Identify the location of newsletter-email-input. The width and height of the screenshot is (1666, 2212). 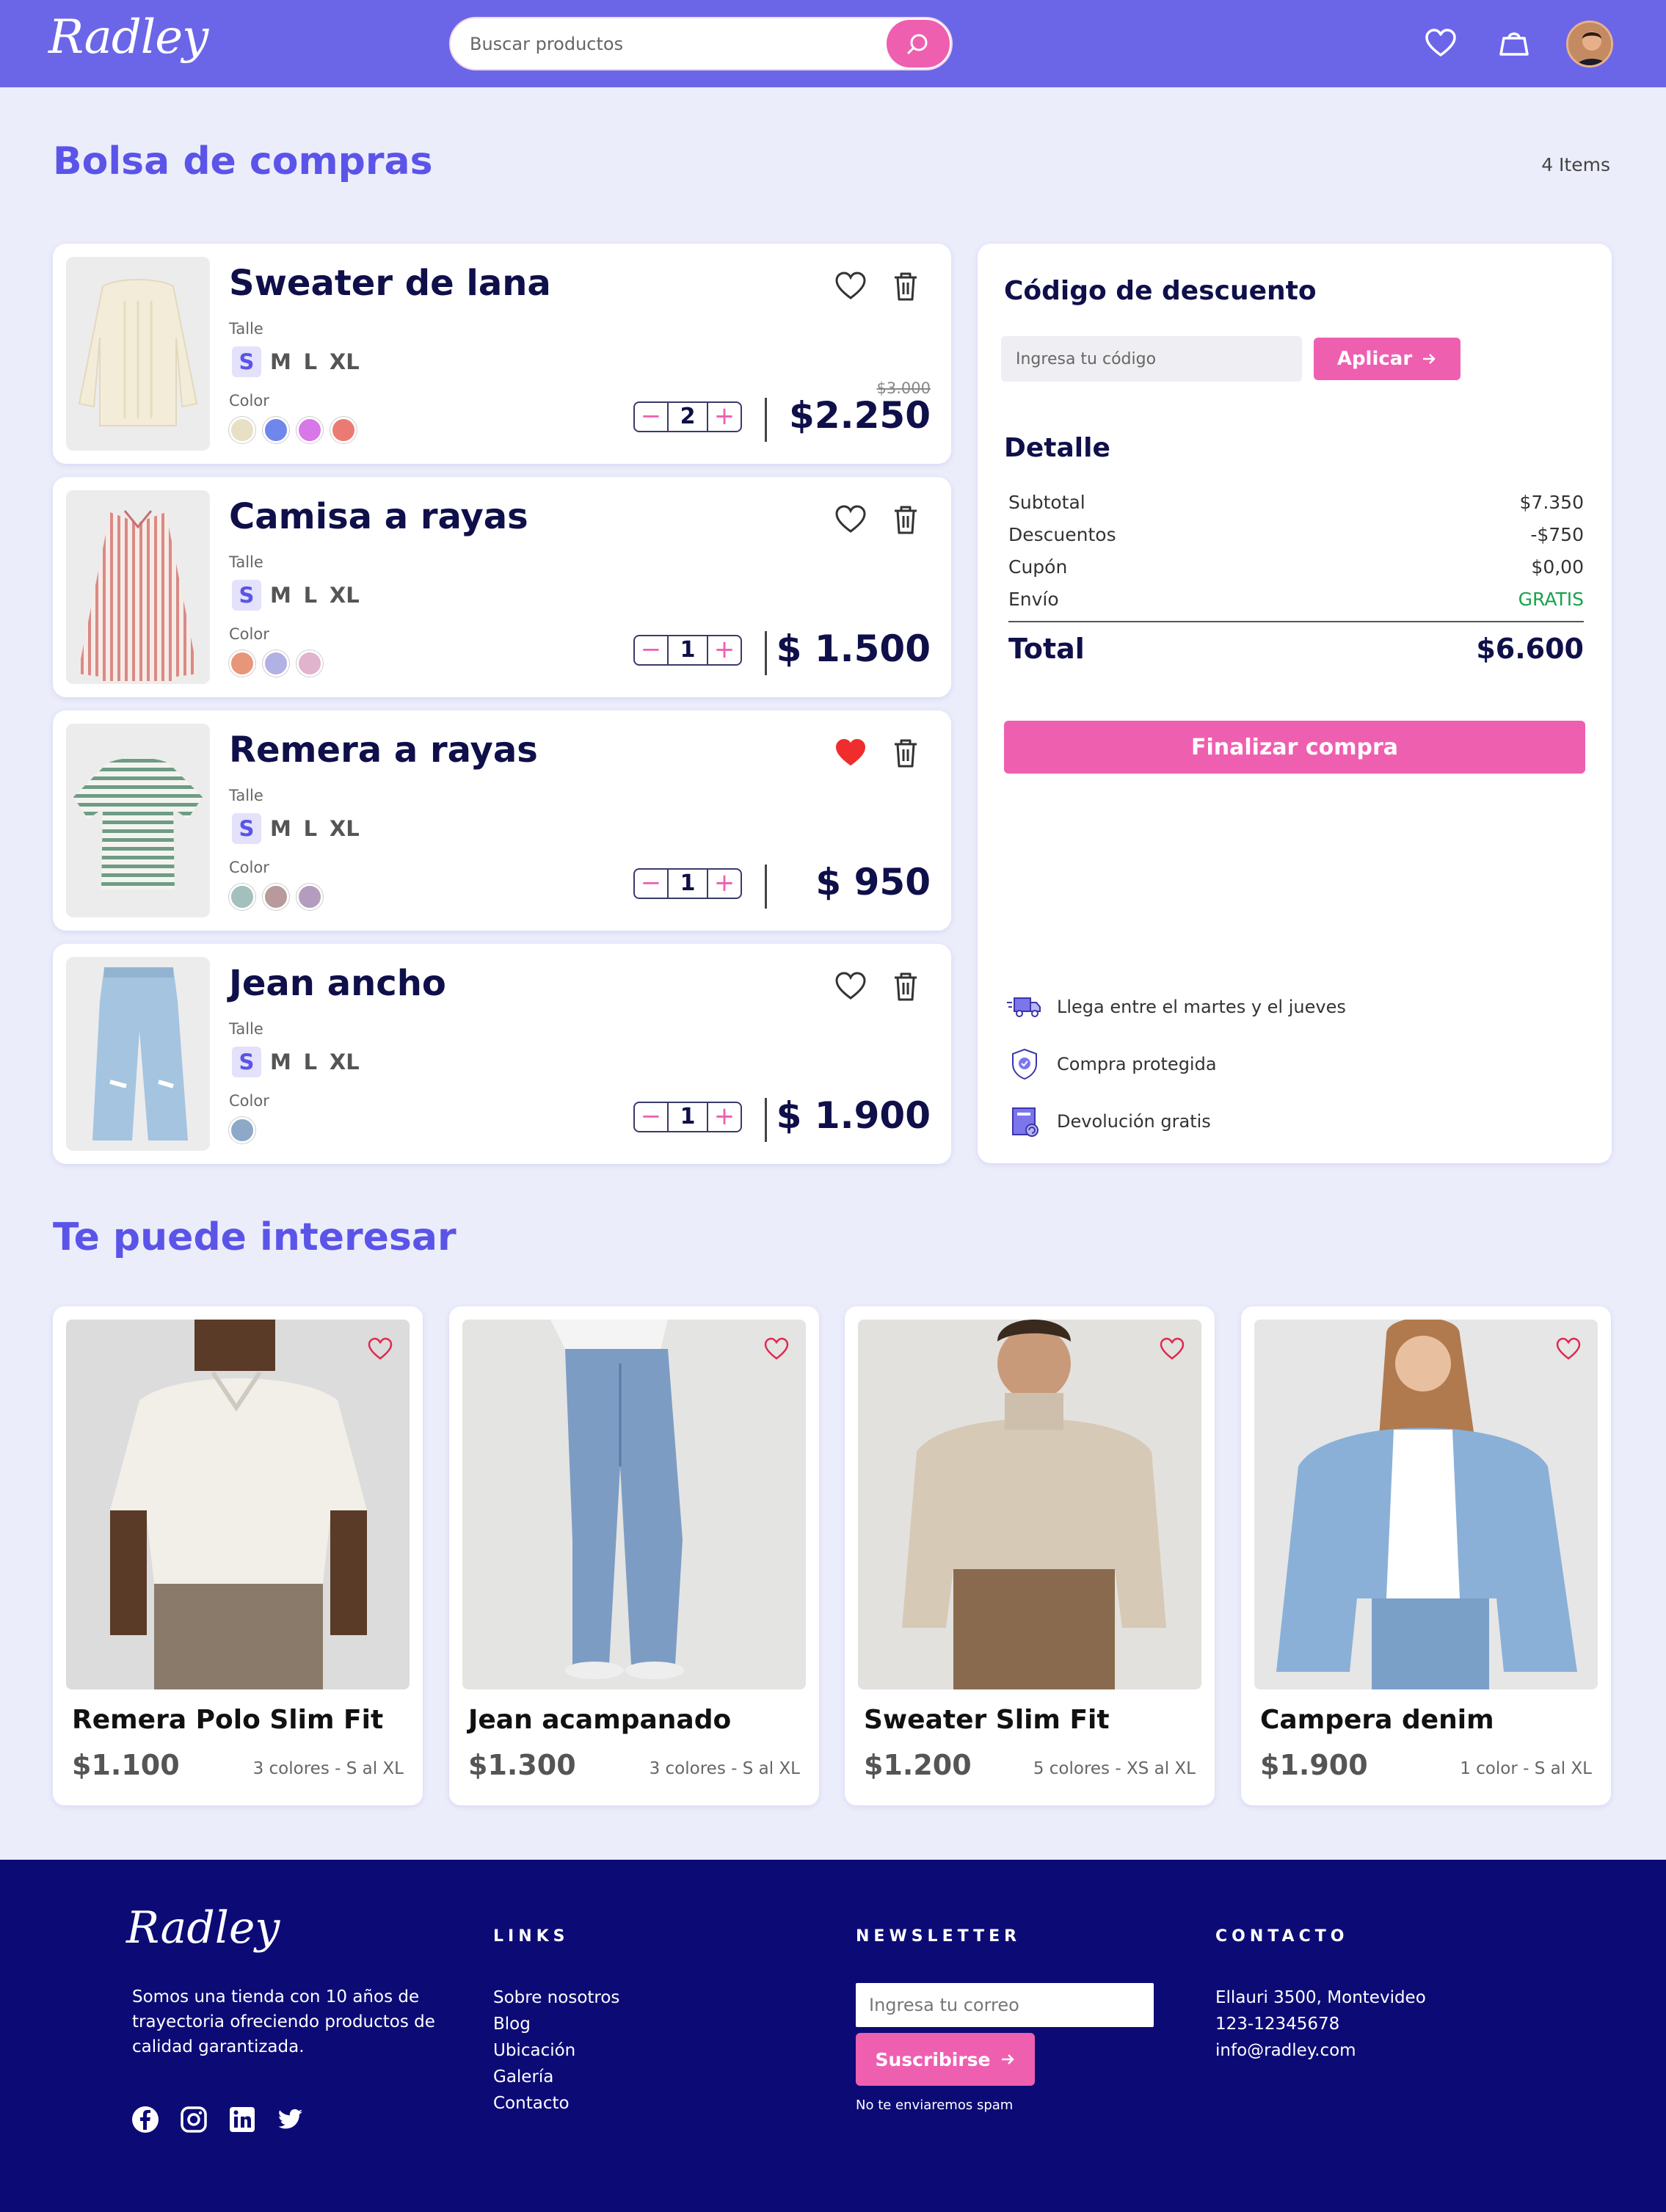
(1005, 2005).